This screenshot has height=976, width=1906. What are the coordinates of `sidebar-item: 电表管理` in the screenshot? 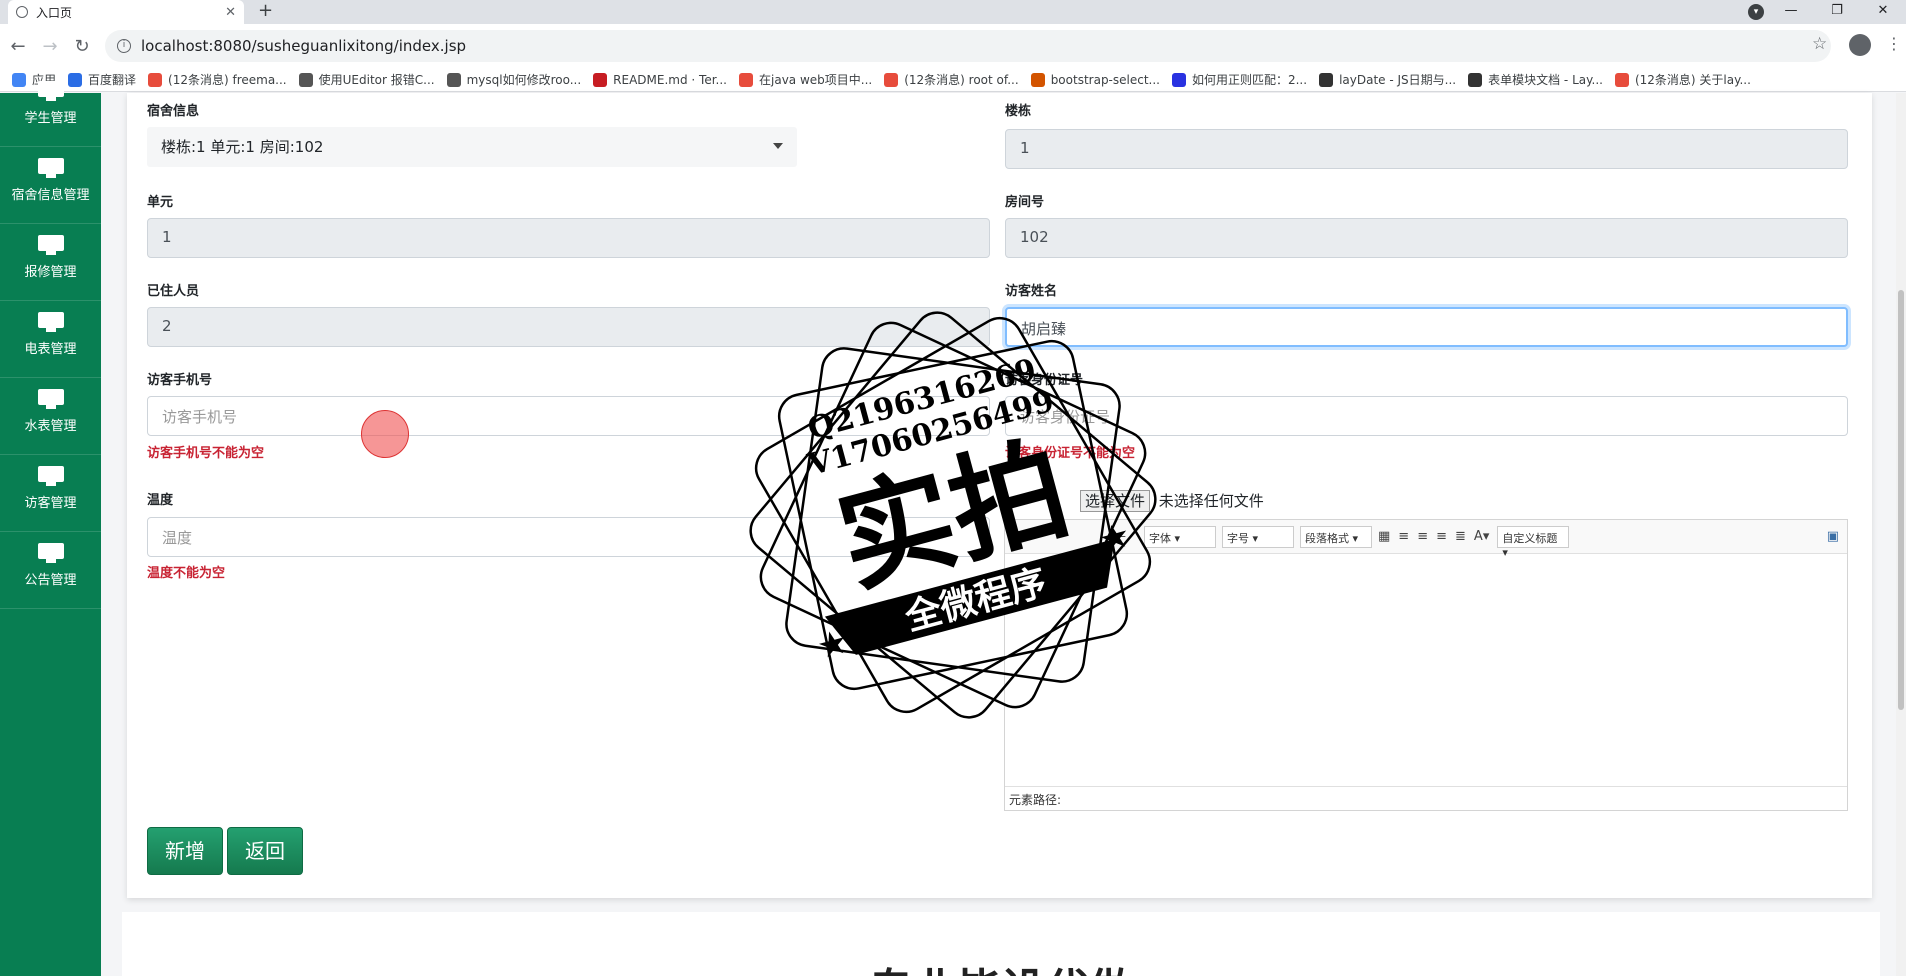 It's located at (50, 340).